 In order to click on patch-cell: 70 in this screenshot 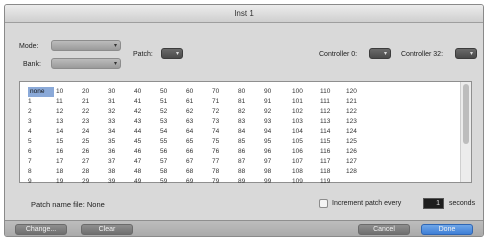, I will do `click(225, 92)`.